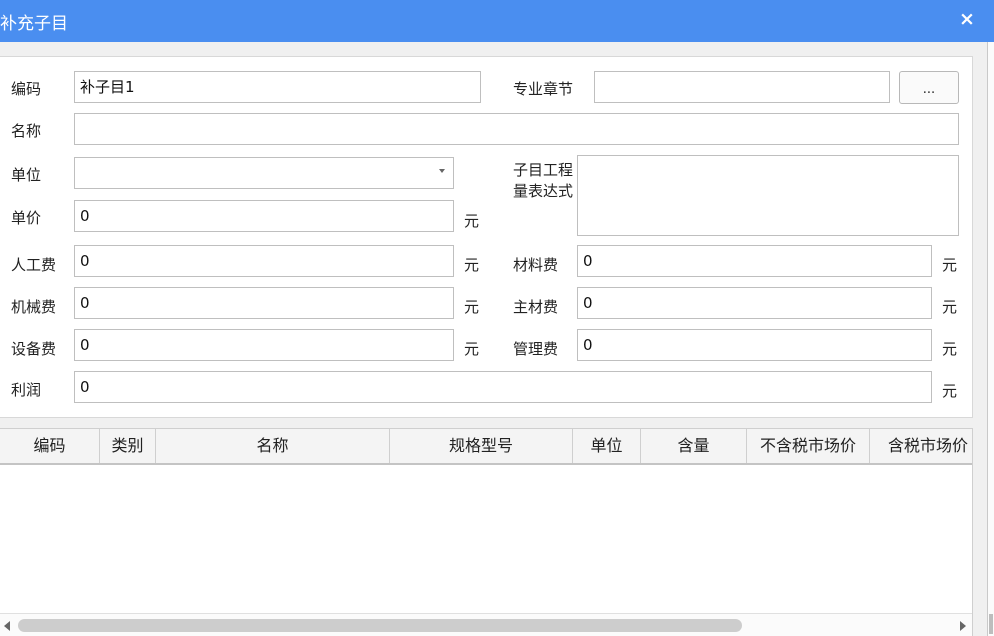 Image resolution: width=994 pixels, height=636 pixels. I want to click on material-fee-unit: 元, so click(950, 265).